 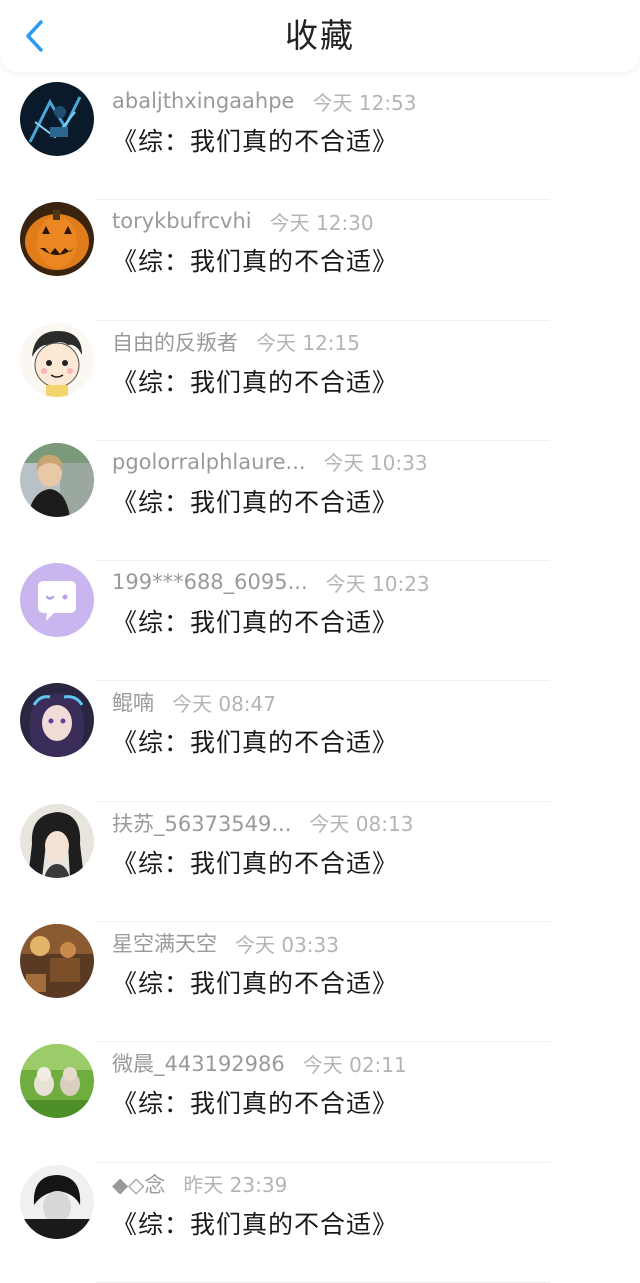 I want to click on top-bar: 收藏, so click(x=320, y=36).